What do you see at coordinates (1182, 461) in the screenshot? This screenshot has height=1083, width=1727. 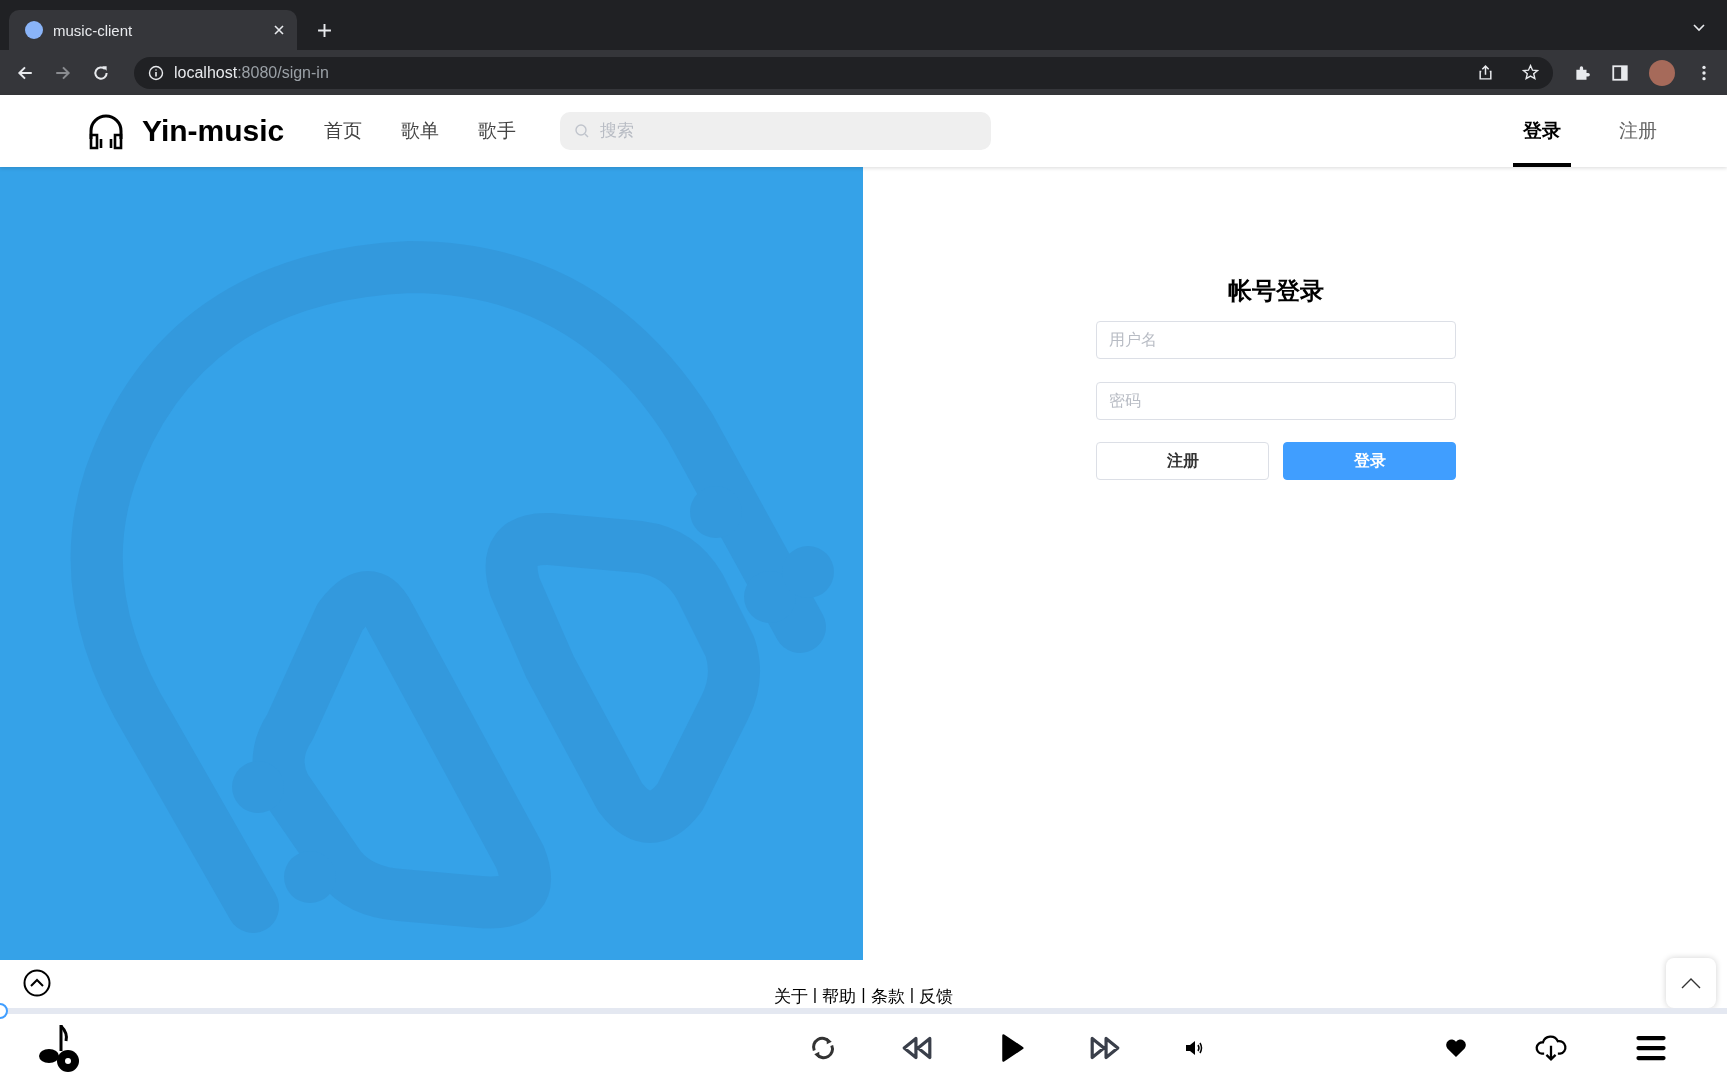 I see `register-button: 注册` at bounding box center [1182, 461].